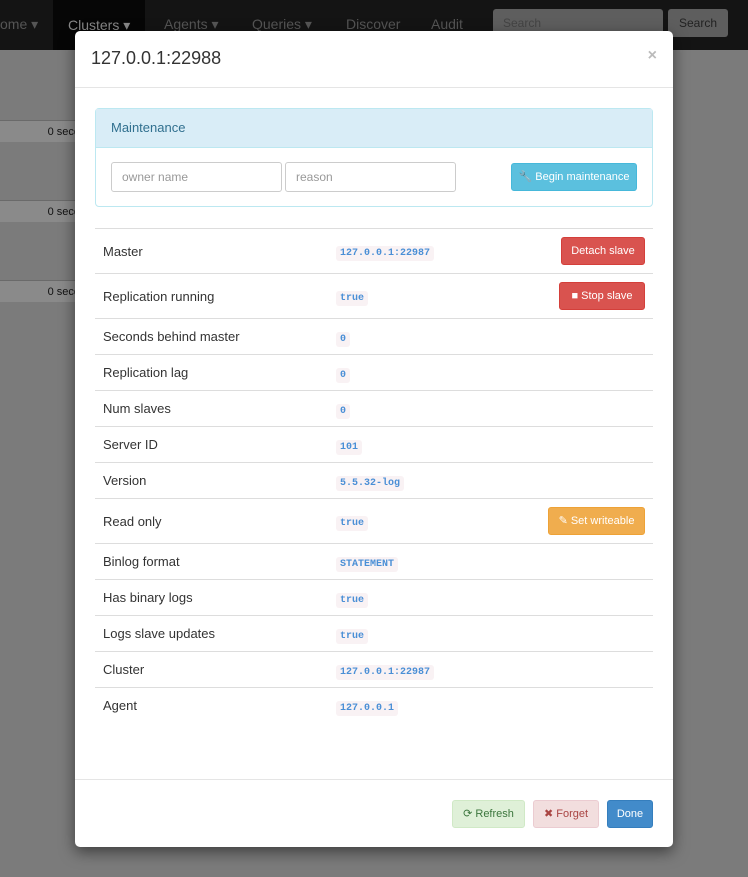 This screenshot has width=748, height=877. Describe the element at coordinates (211, 561) in the screenshot. I see `property-key: Binlog format` at that location.